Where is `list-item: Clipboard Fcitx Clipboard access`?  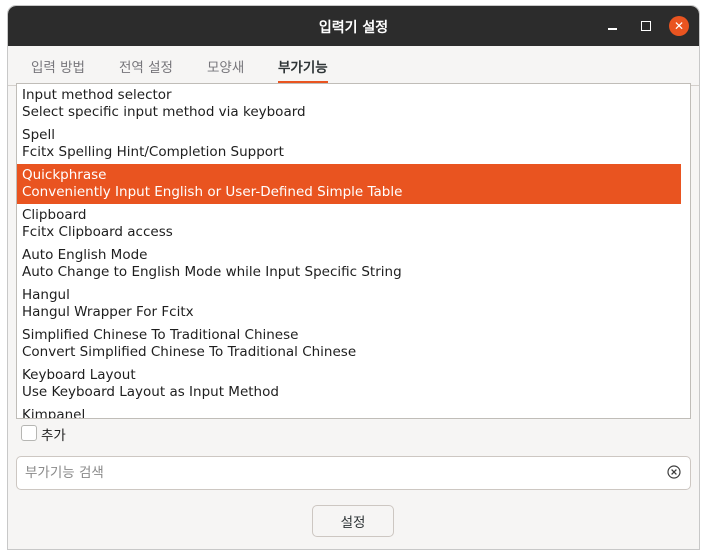
list-item: Clipboard Fcitx Clipboard access is located at coordinates (353, 224).